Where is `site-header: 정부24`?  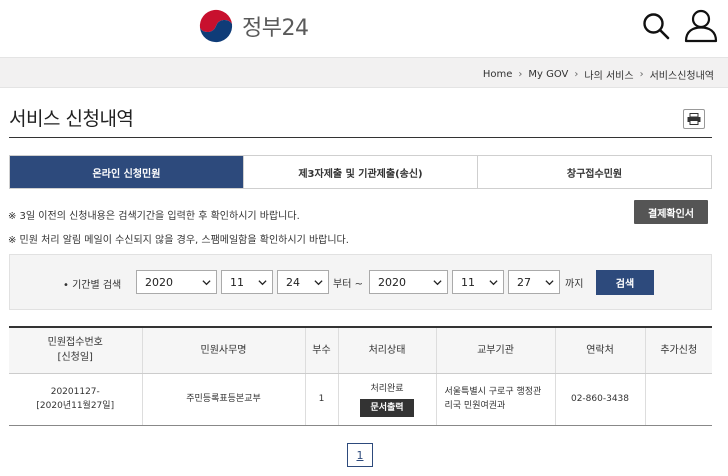 site-header: 정부24 is located at coordinates (364, 28).